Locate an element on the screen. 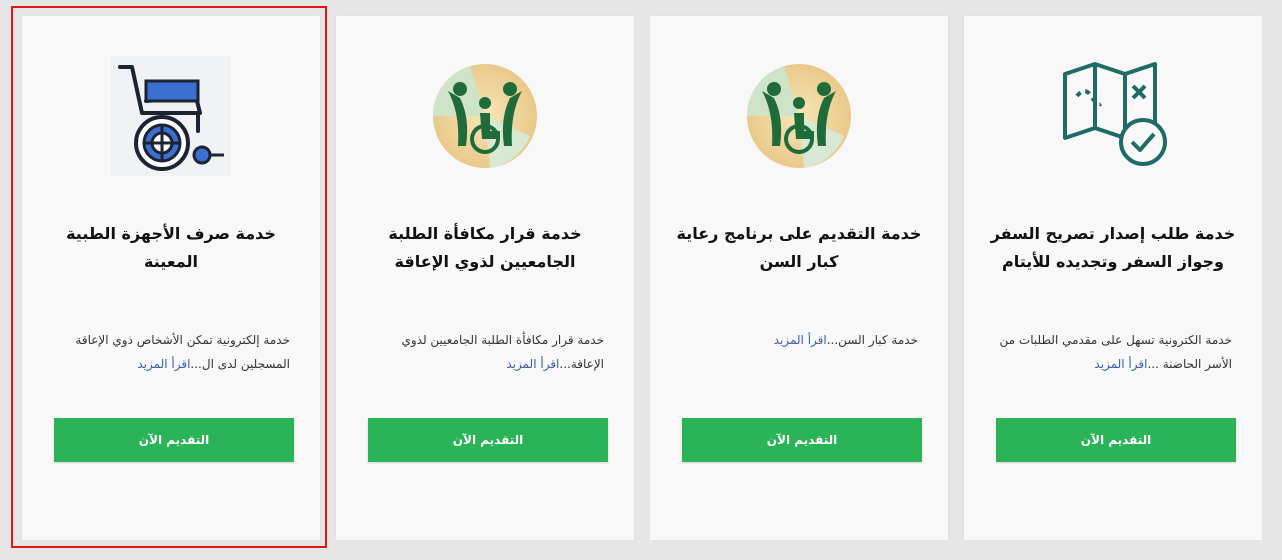  map-check-icon is located at coordinates (1115, 114).